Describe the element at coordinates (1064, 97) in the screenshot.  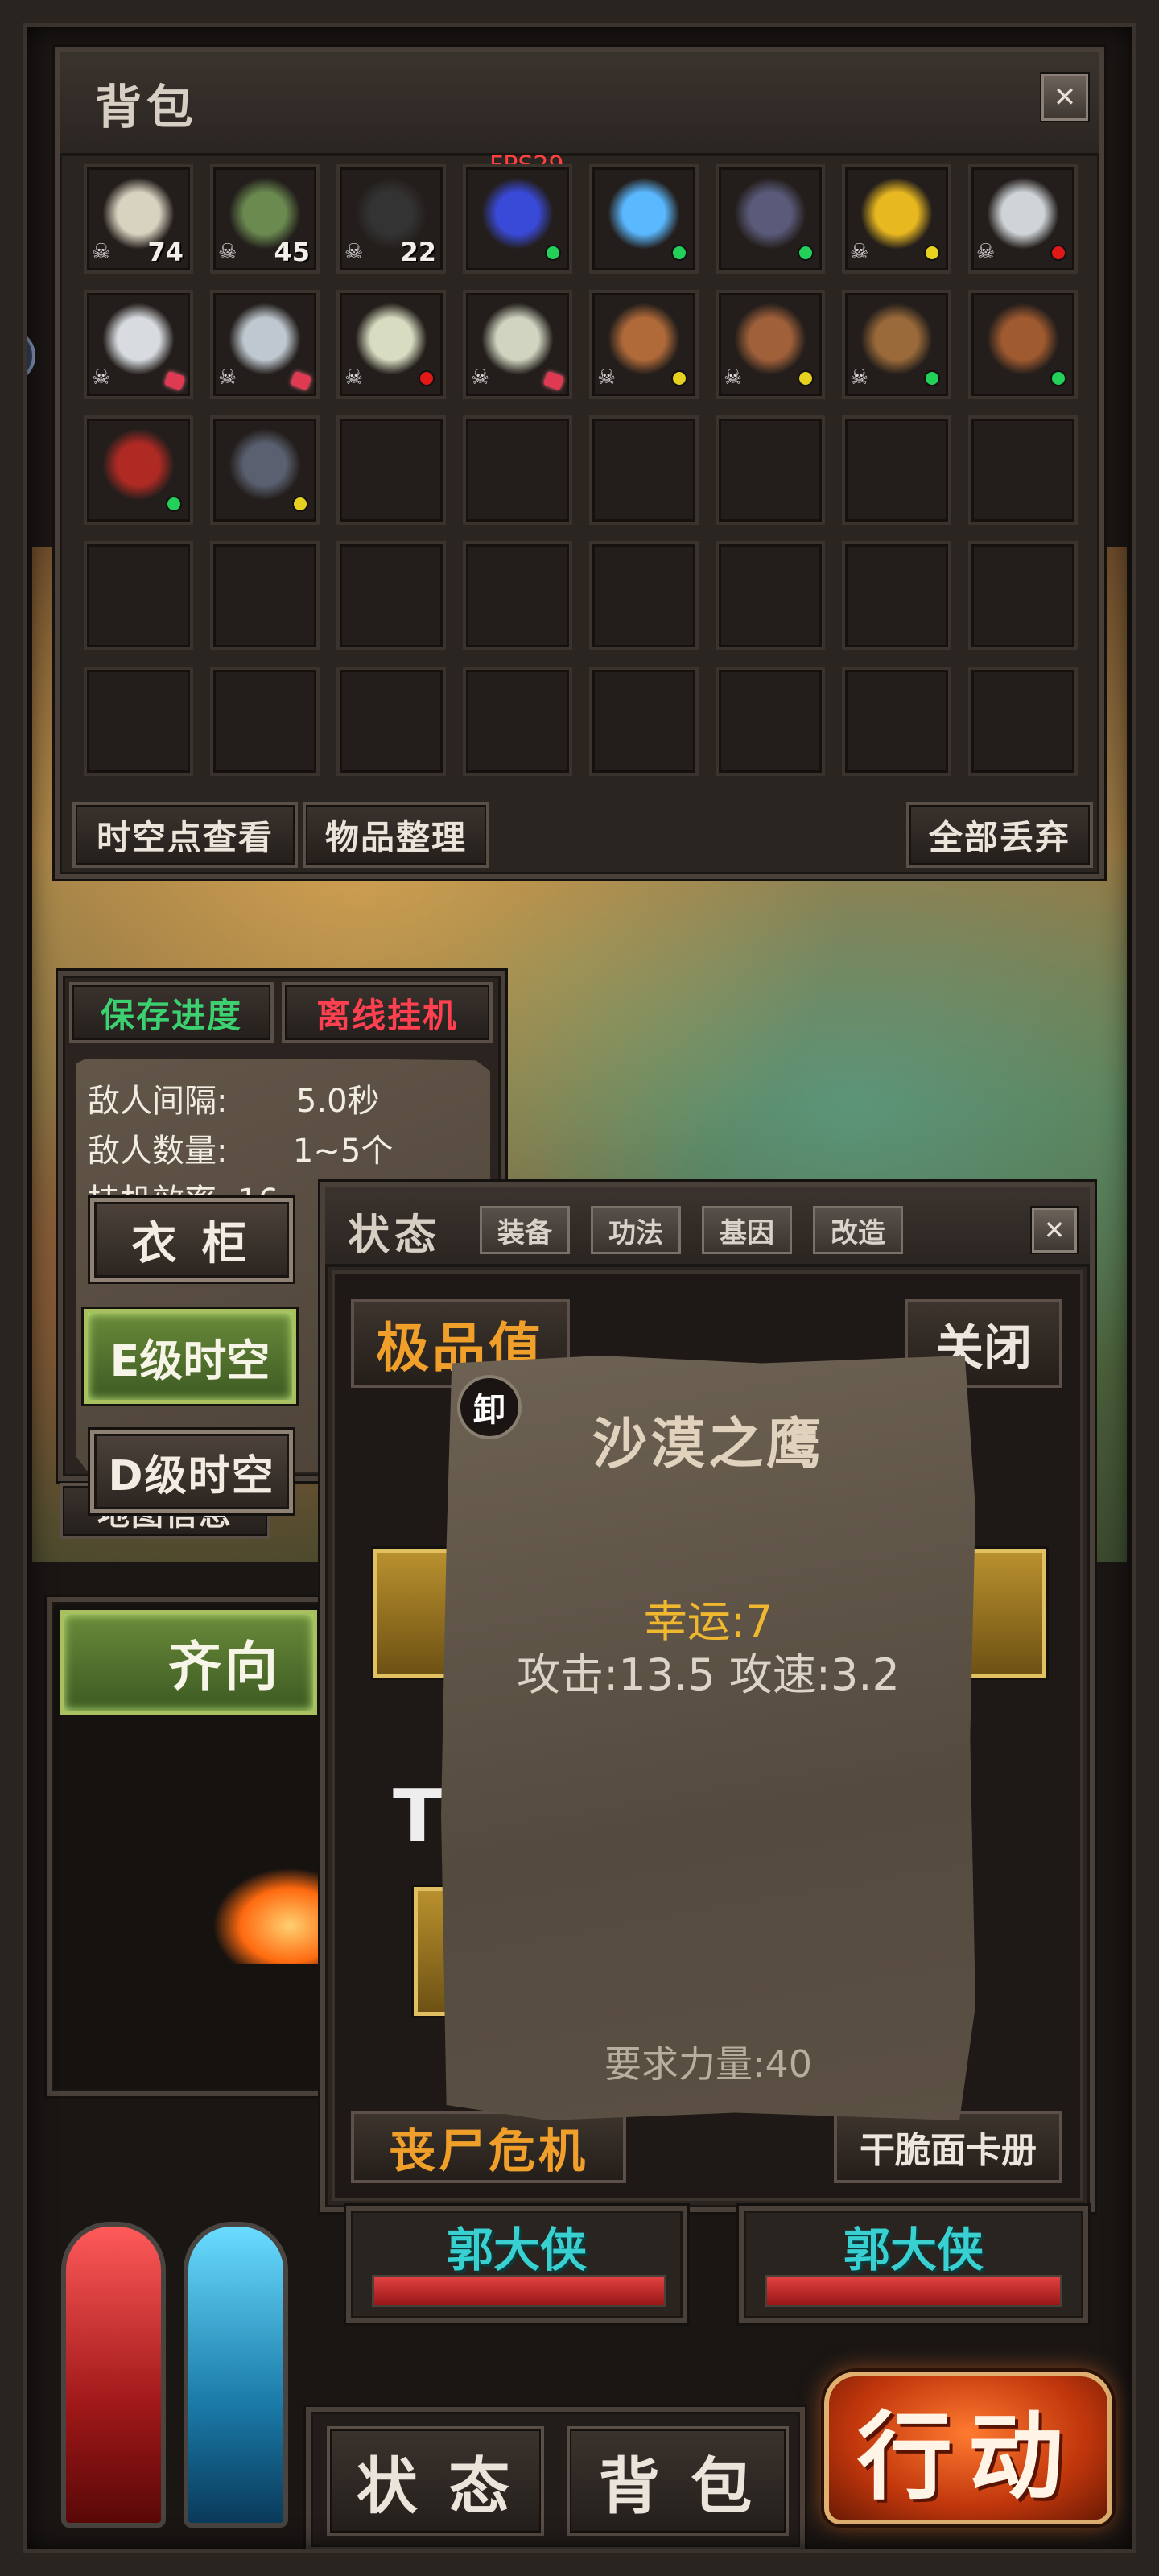
I see `backpack-close-button: ✕` at that location.